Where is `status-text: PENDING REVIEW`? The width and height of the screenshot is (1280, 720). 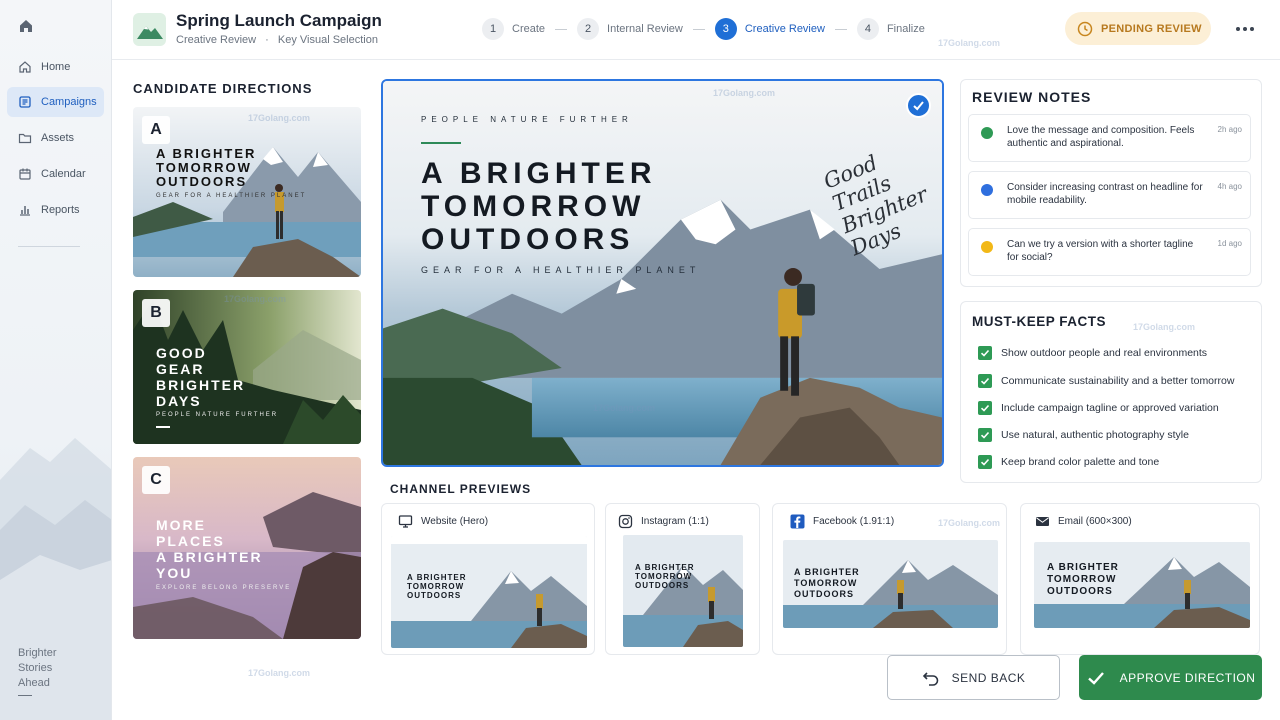 status-text: PENDING REVIEW is located at coordinates (1151, 28).